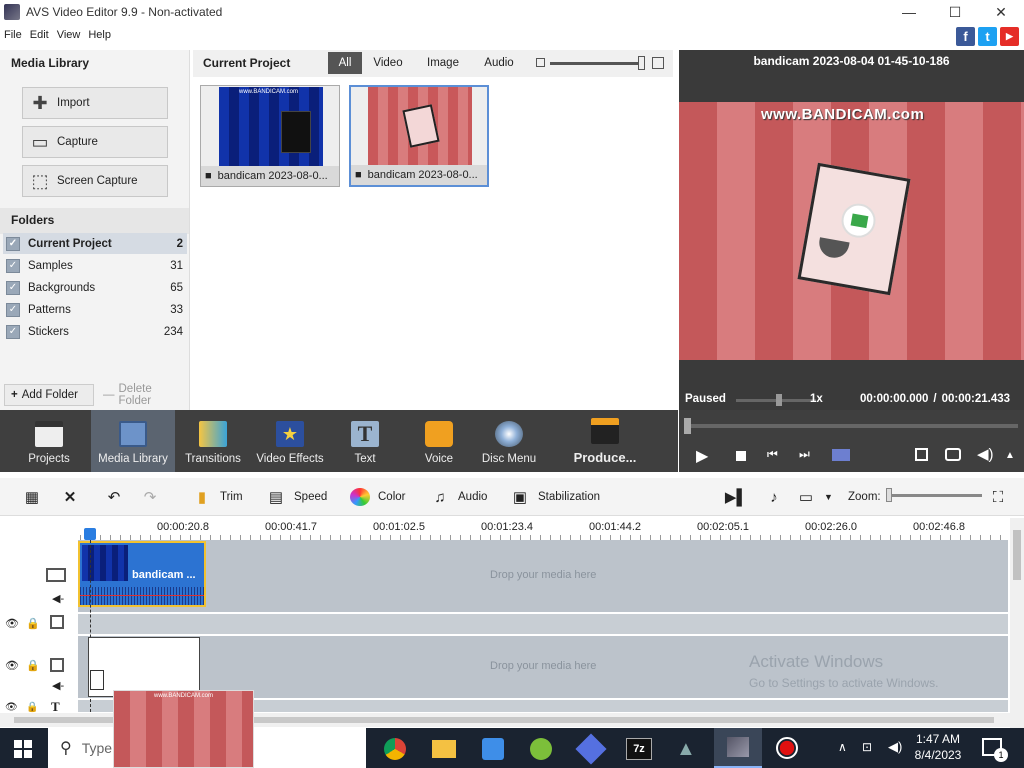 This screenshot has width=1024, height=768. I want to click on fullscreen-icon, so click(921, 454).